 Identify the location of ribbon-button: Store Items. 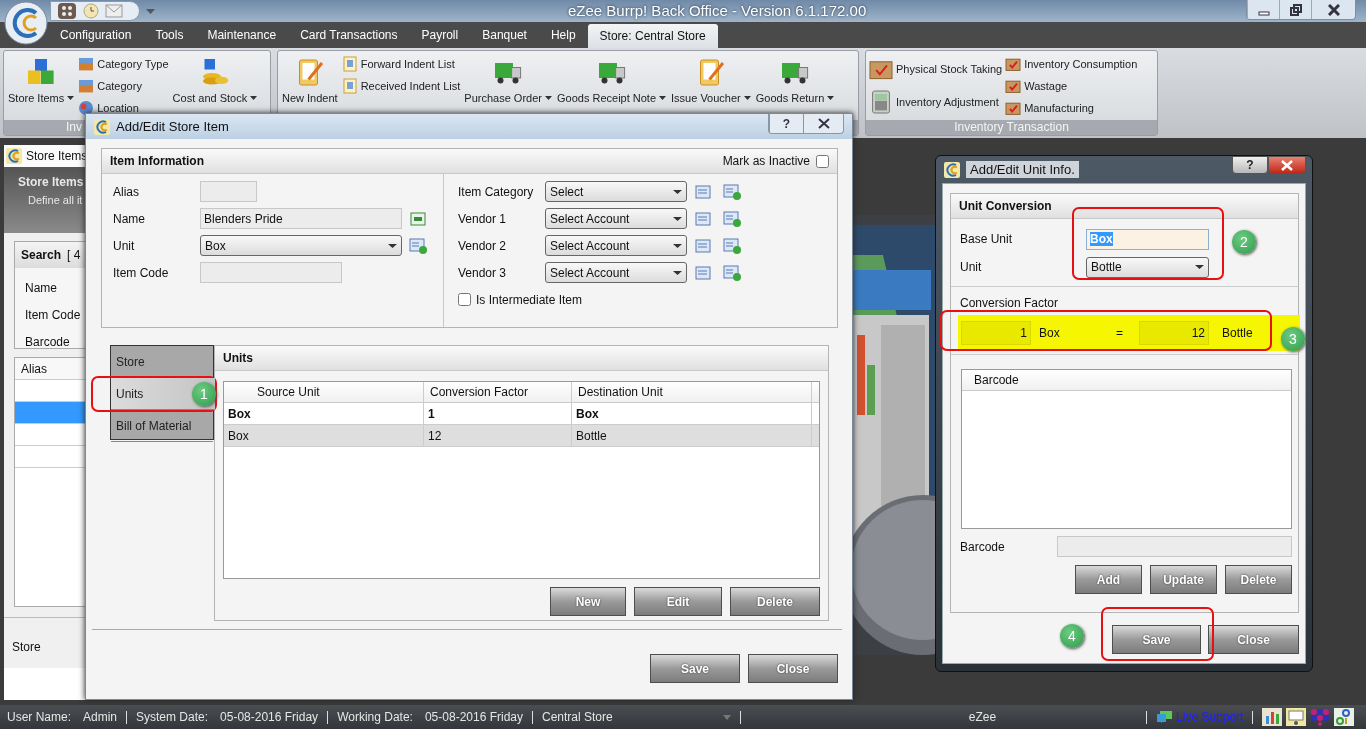
(41, 82).